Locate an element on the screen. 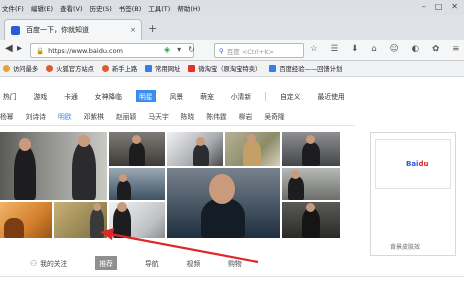 Image resolution: width=464 pixels, height=281 pixels. category-recent: 最近使用 is located at coordinates (331, 96).